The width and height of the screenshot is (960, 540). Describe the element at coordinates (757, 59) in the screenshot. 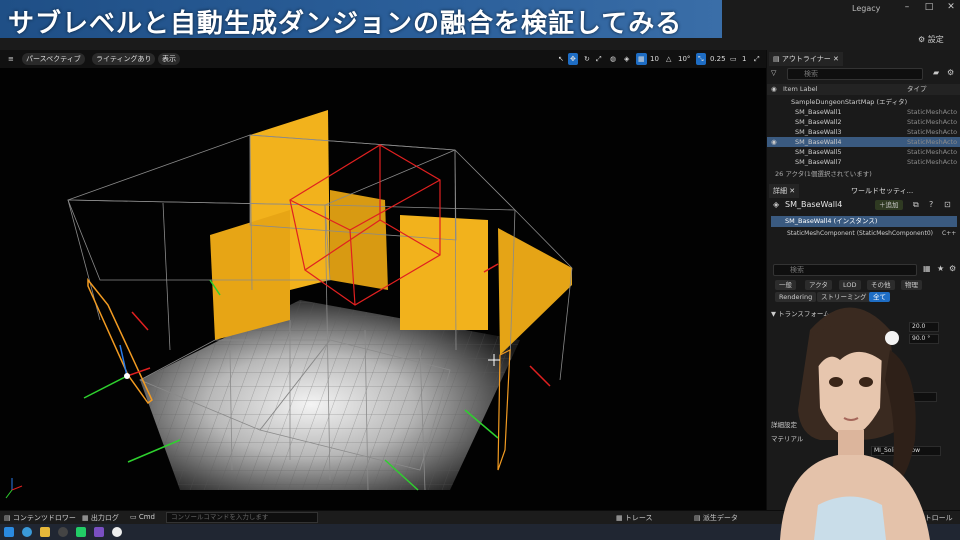

I see `maximize-viewport-icon: ⤢` at that location.